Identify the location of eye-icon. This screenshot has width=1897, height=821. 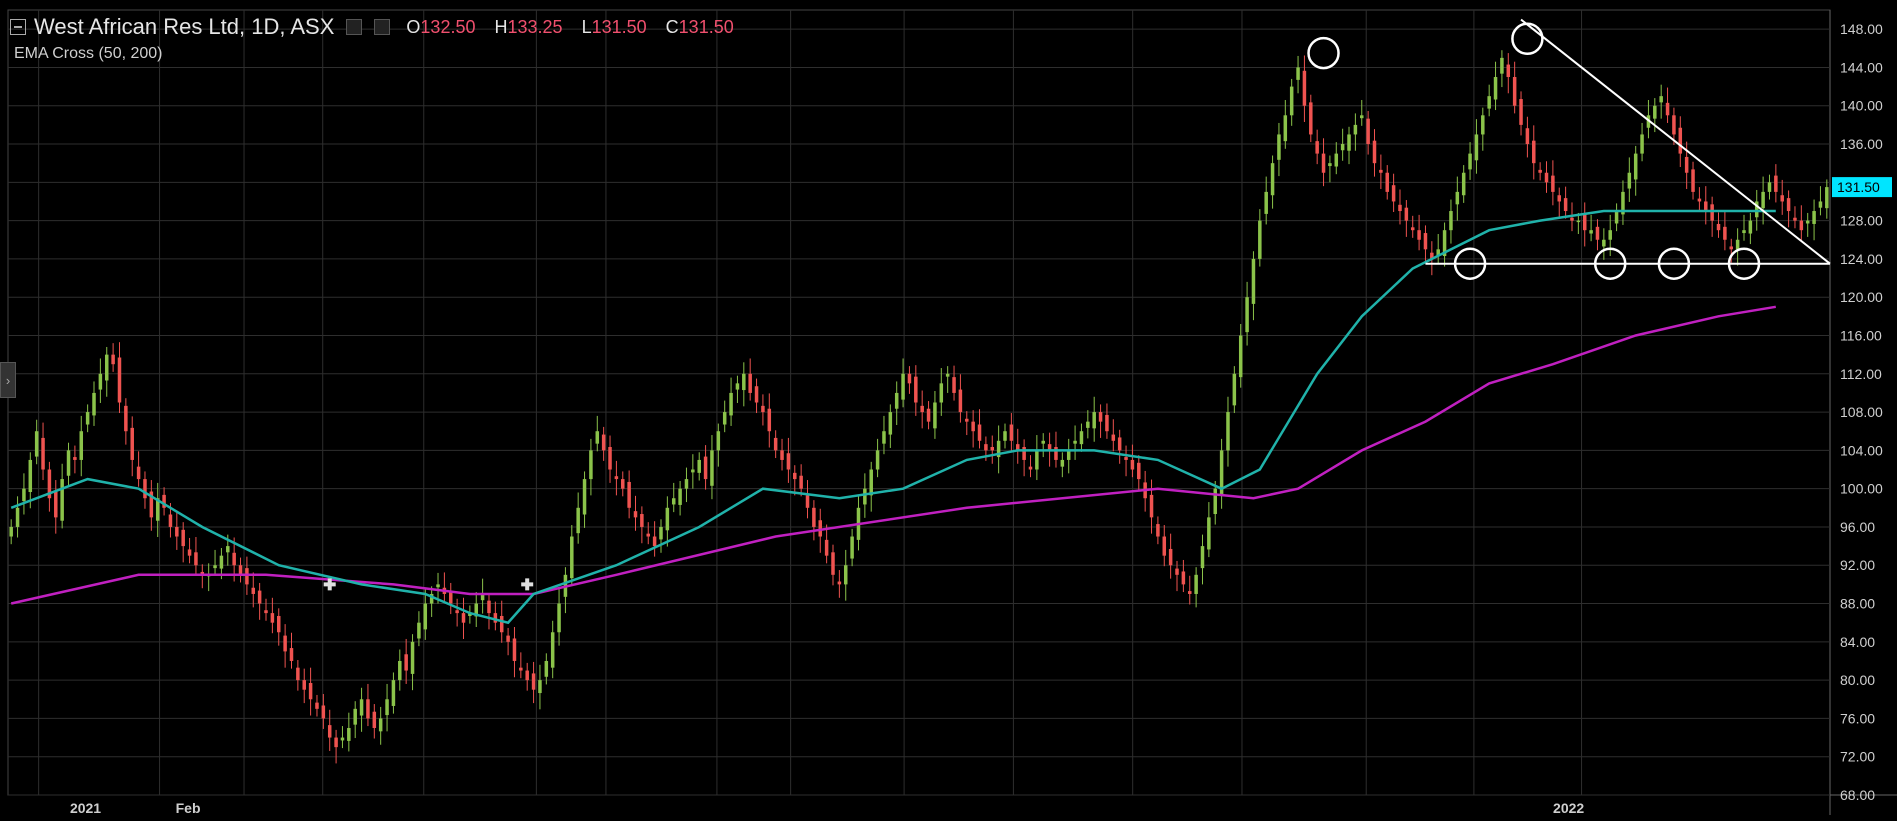
(382, 27).